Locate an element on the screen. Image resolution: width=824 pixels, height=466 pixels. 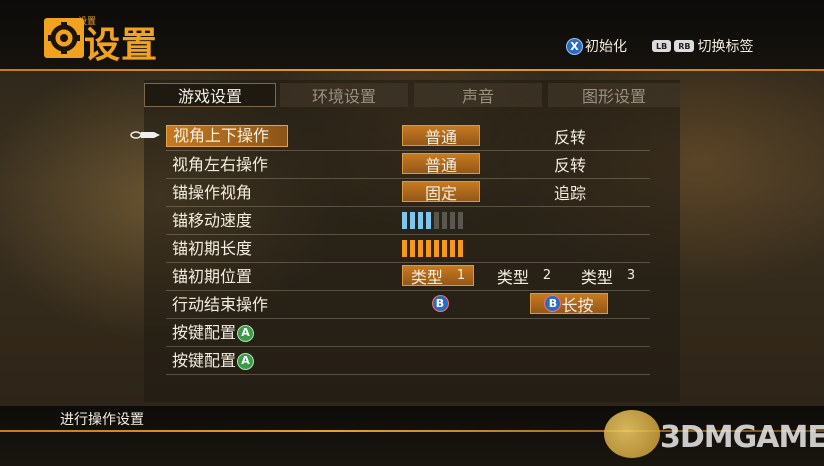
length-gauge is located at coordinates (442, 249).